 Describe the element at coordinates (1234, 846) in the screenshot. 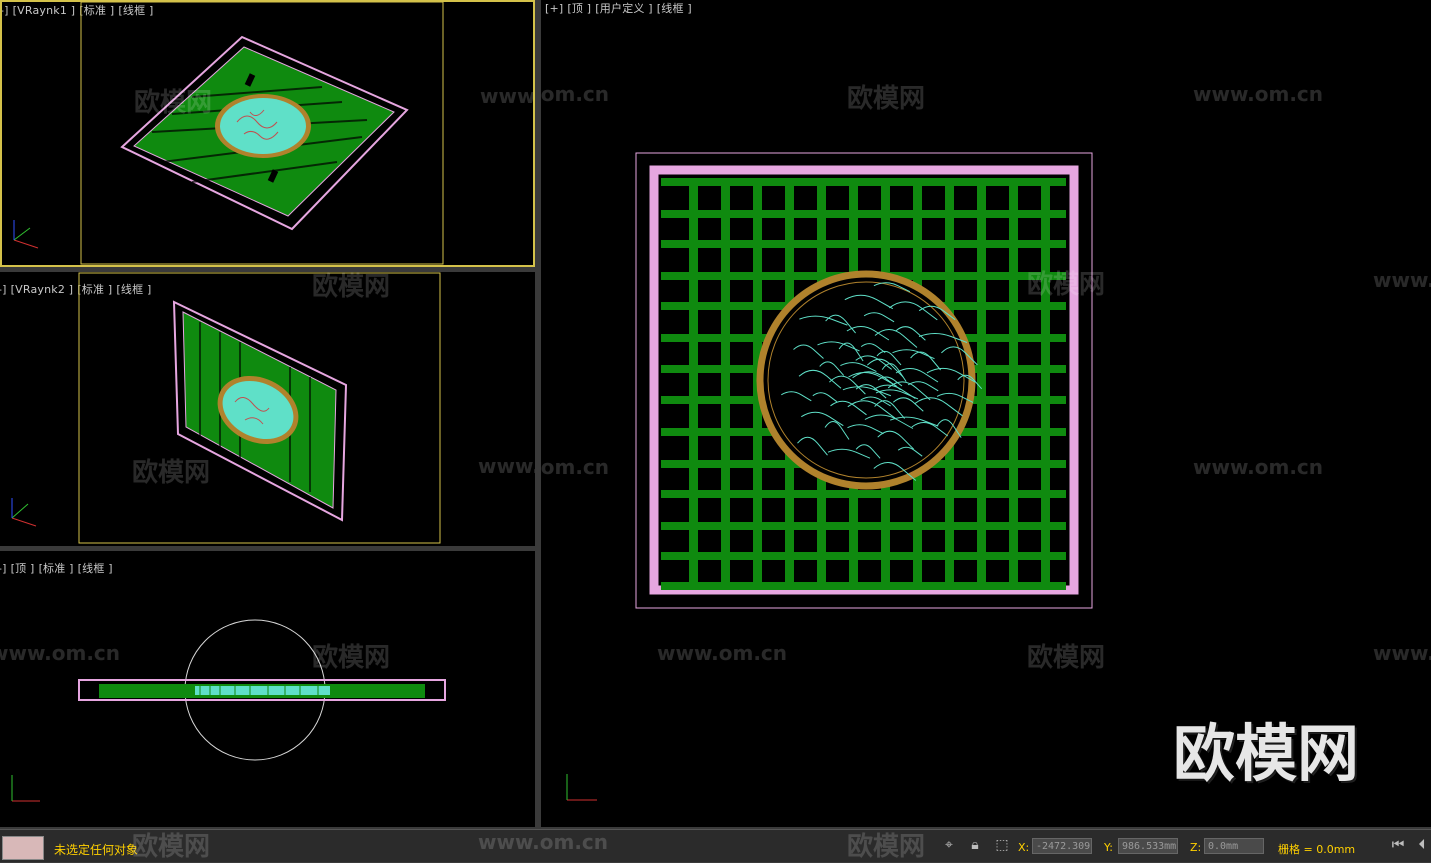

I see `z-coordinate-field: 0.0mm` at that location.